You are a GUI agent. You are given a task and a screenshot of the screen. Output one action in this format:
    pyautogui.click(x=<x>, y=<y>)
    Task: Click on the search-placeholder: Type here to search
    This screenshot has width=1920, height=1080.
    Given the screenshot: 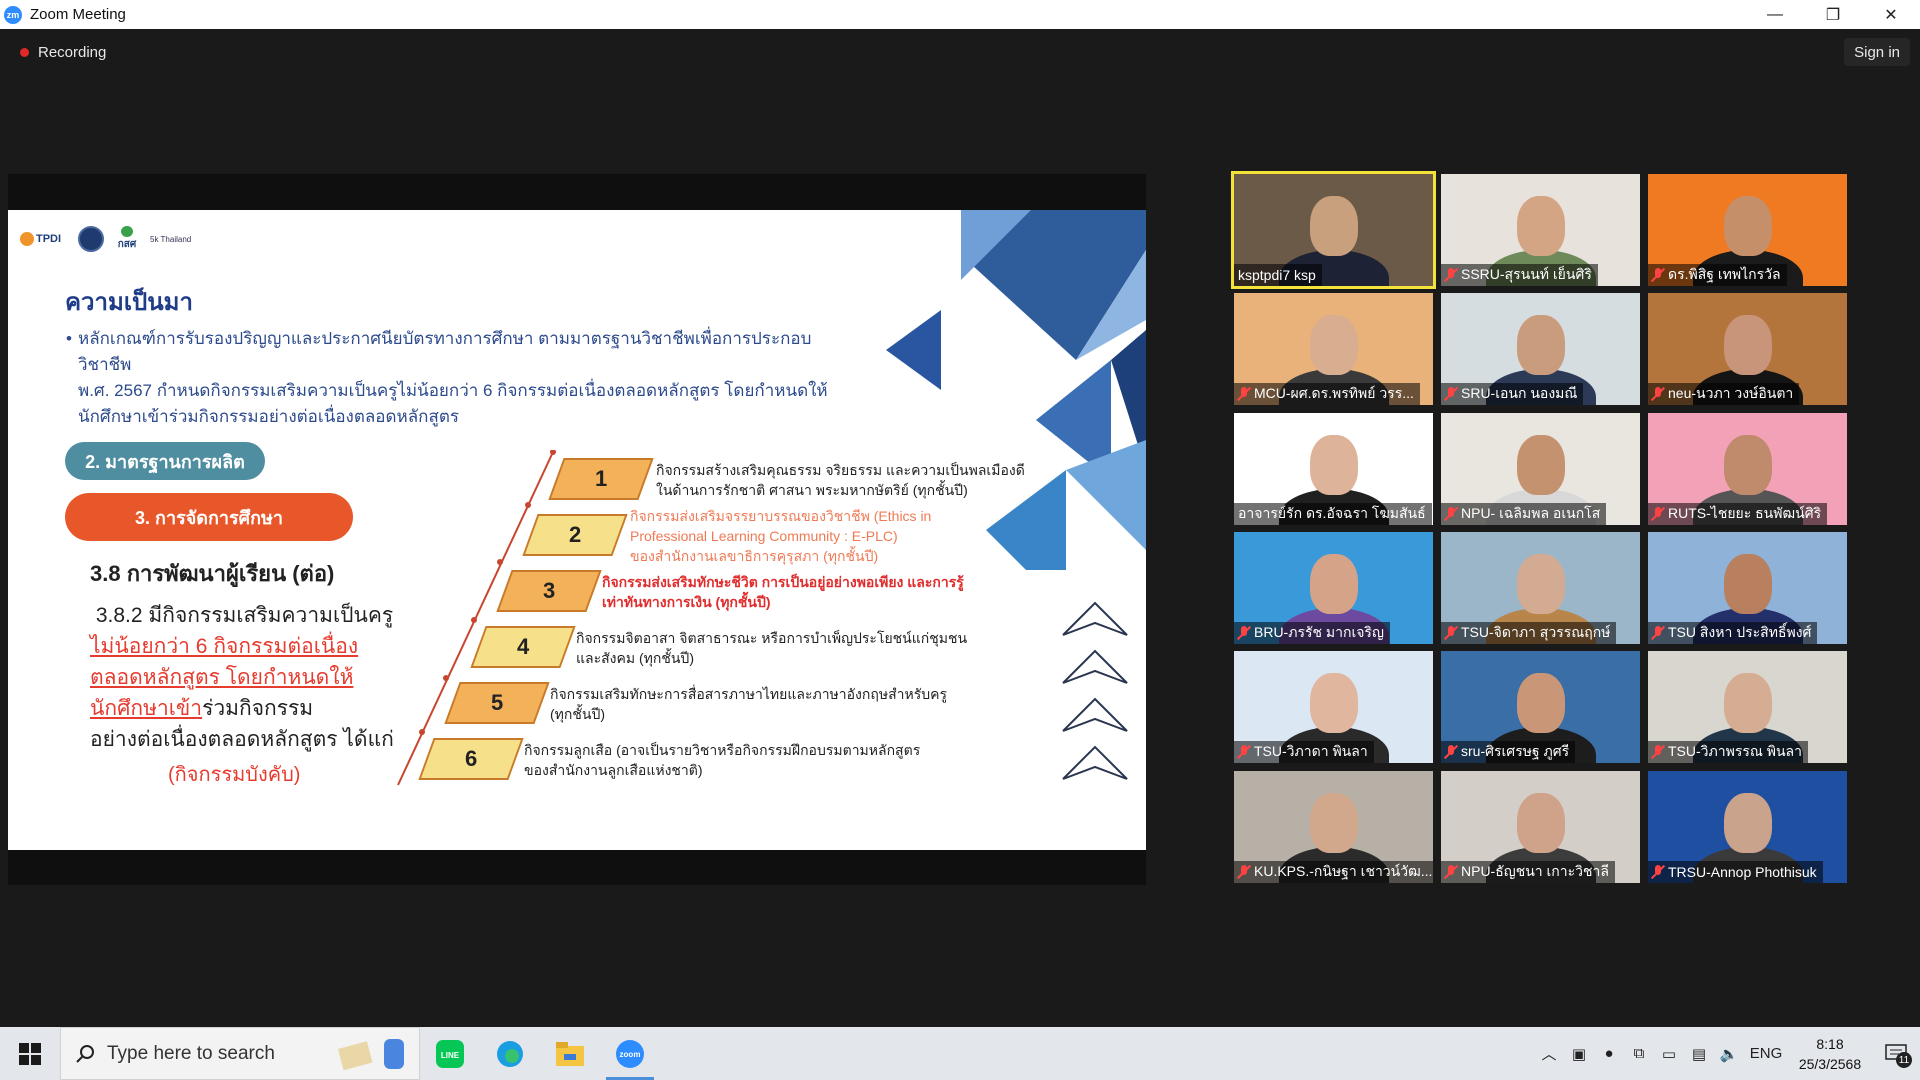 What is the action you would take?
    pyautogui.click(x=191, y=1053)
    